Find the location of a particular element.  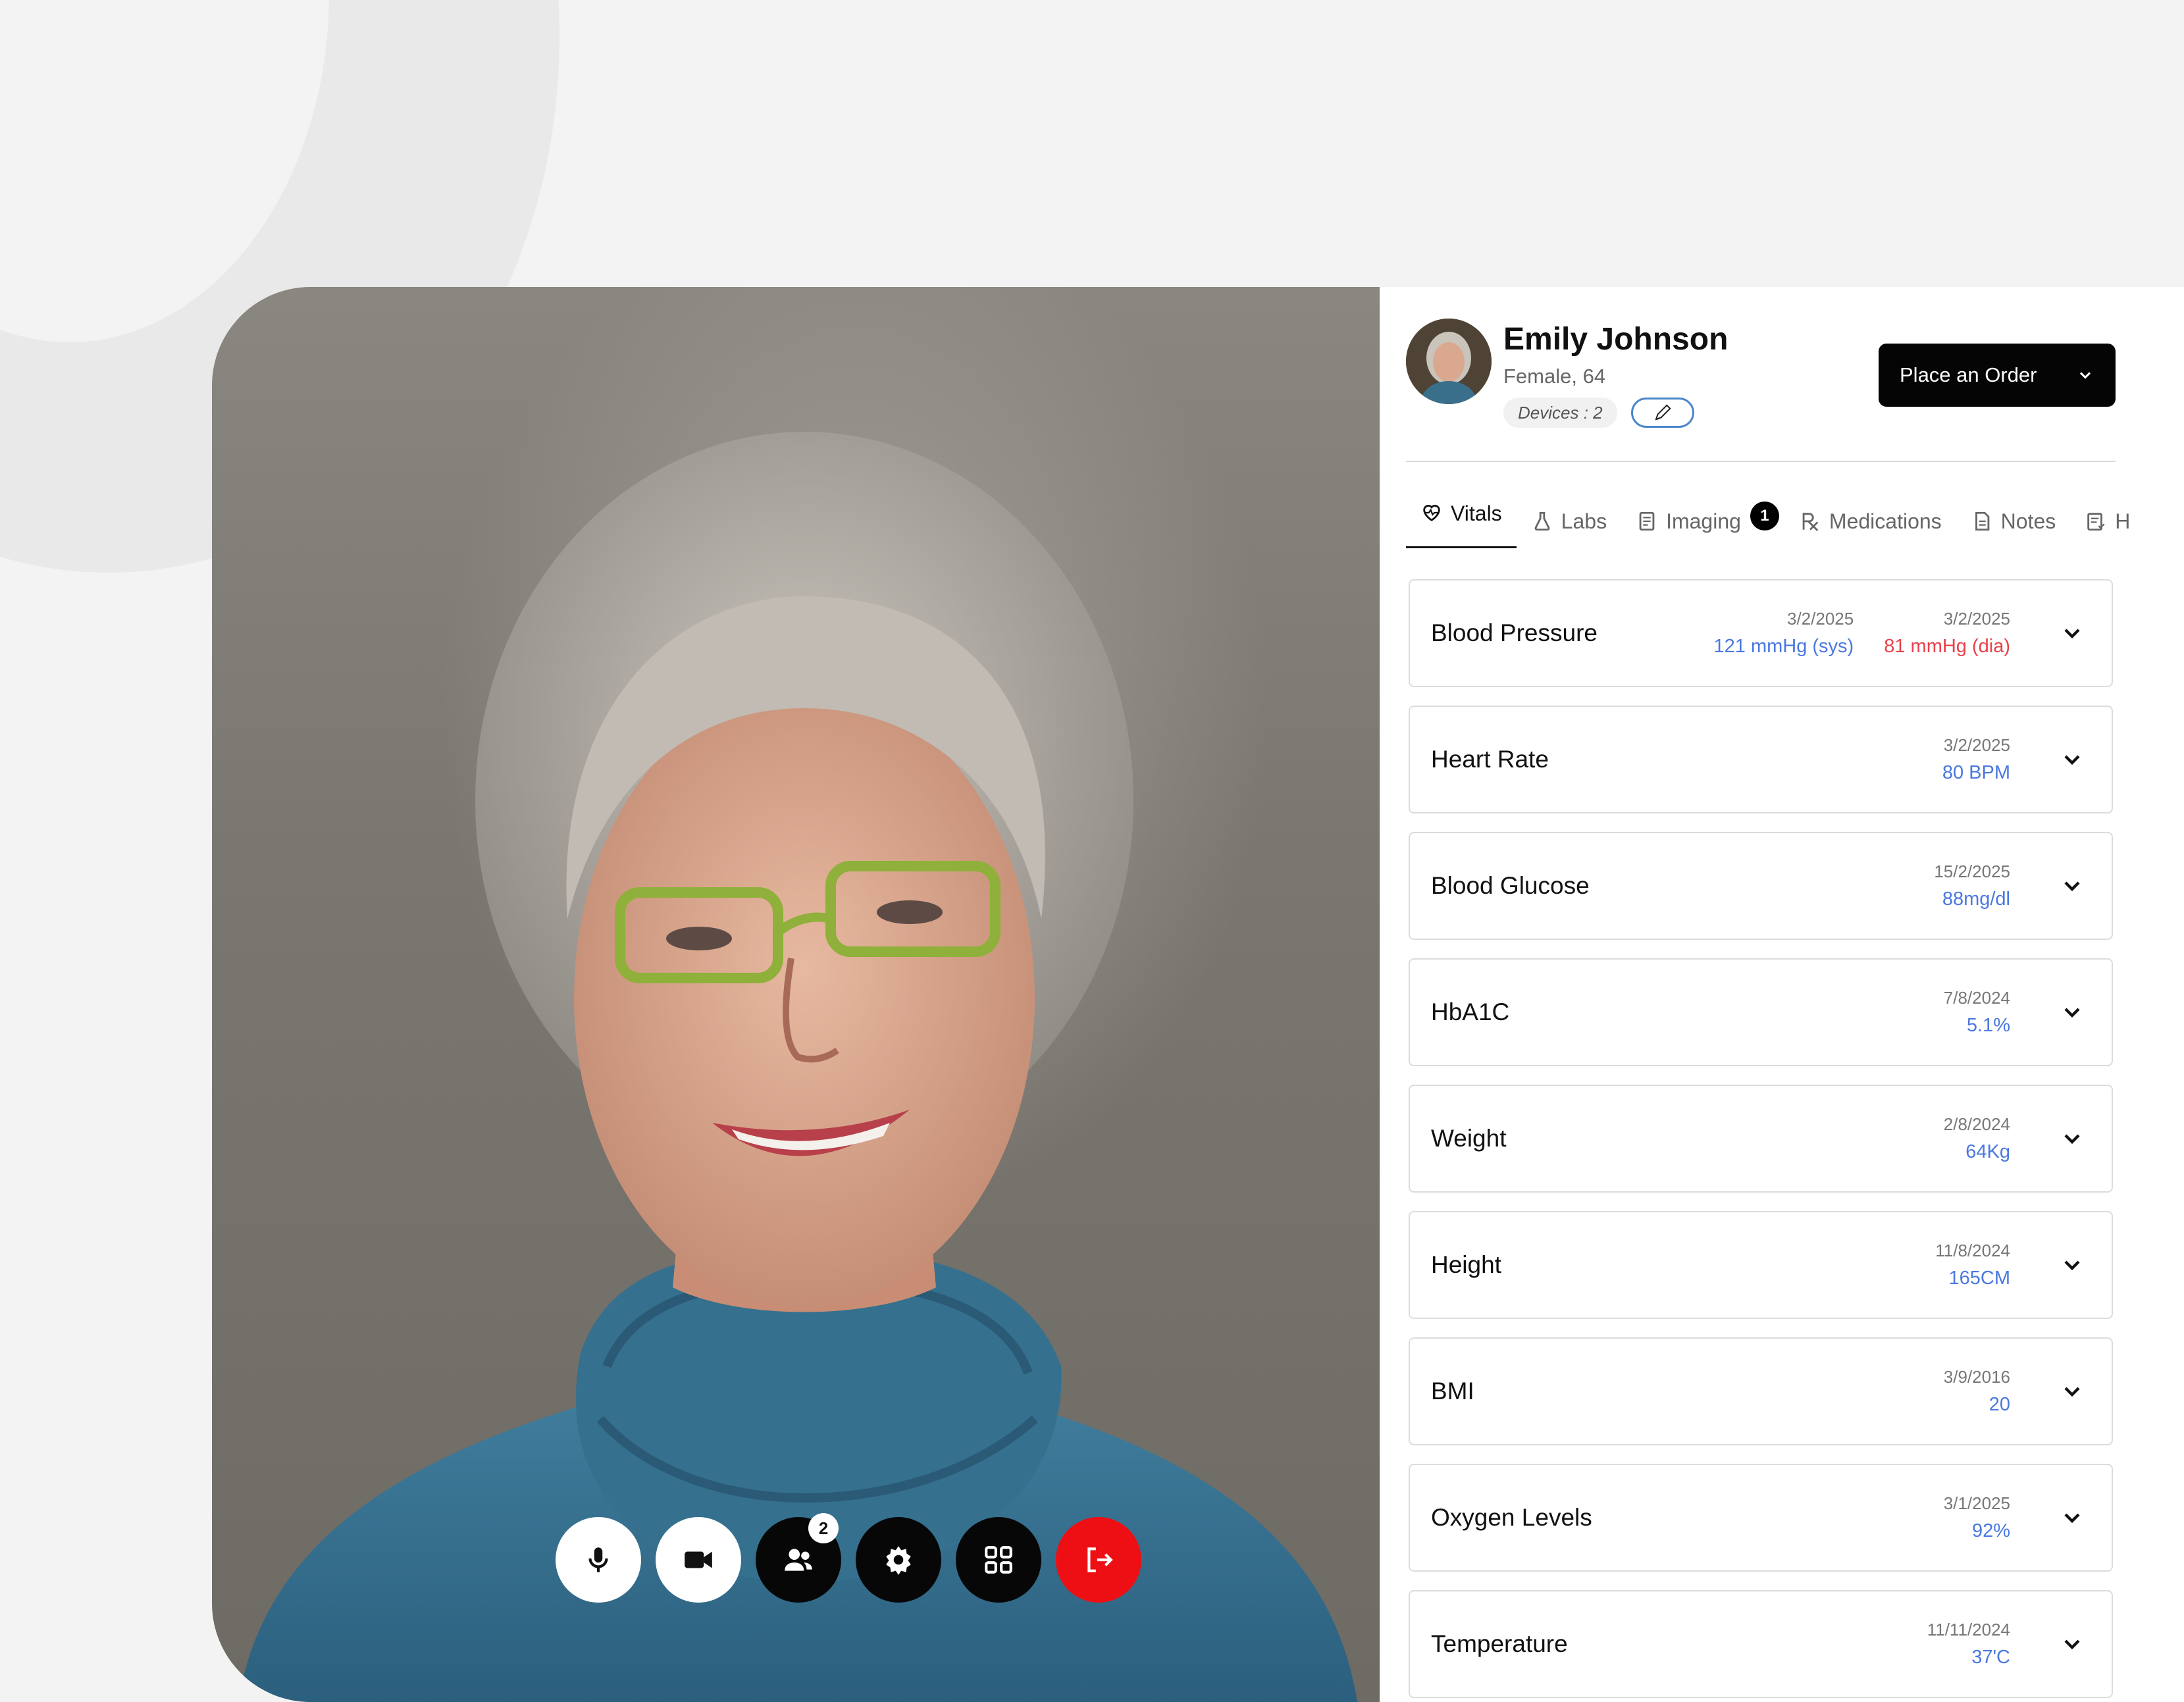

tab-vitals: Vitals is located at coordinates (1461, 520).